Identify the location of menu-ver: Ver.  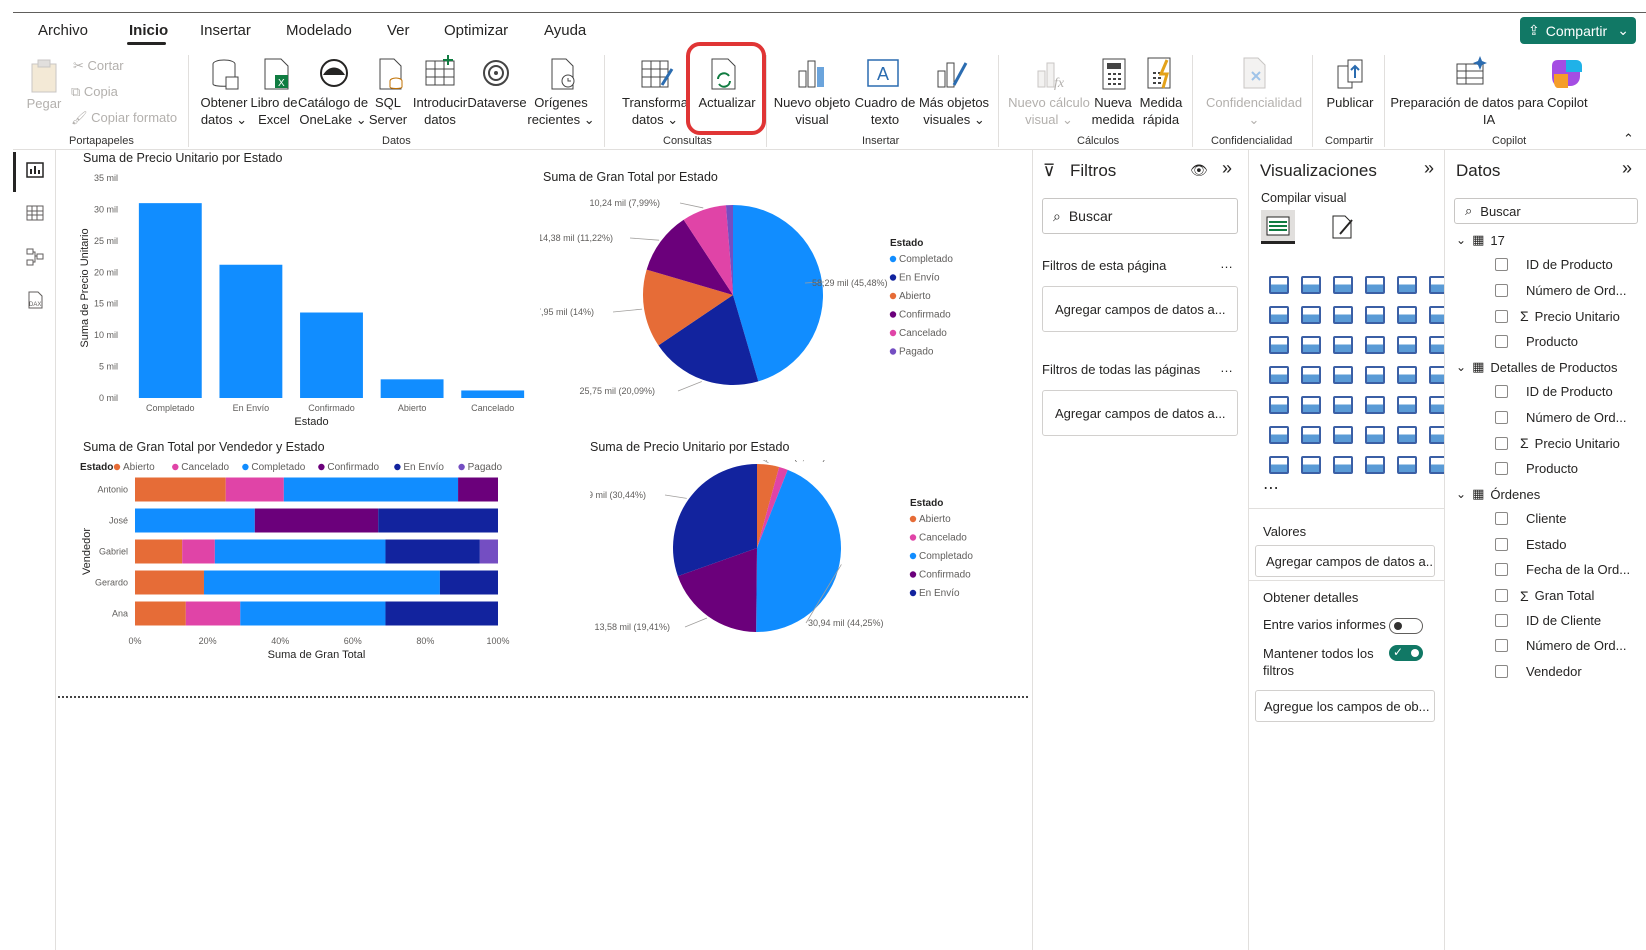
(398, 30).